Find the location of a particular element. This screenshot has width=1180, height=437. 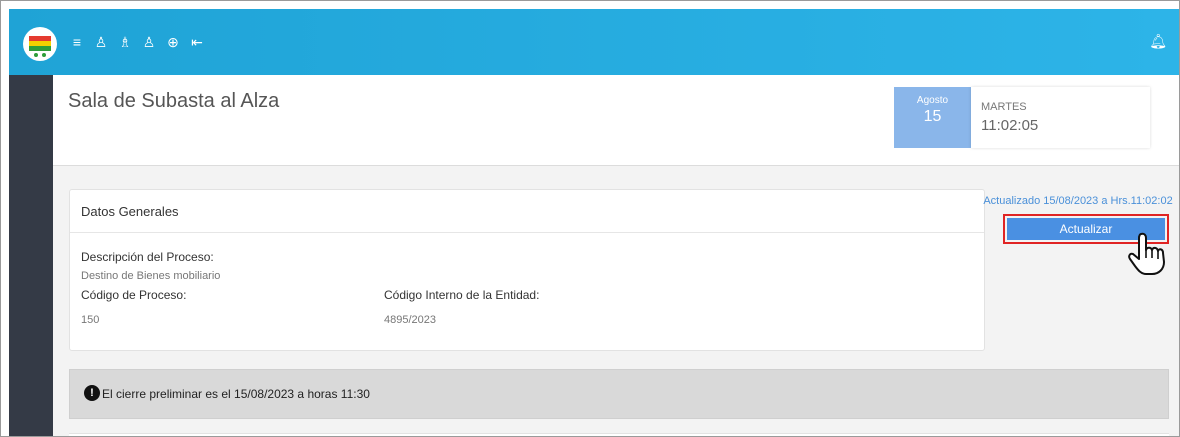

page-title: Sala de Subasta al Alza is located at coordinates (174, 101).